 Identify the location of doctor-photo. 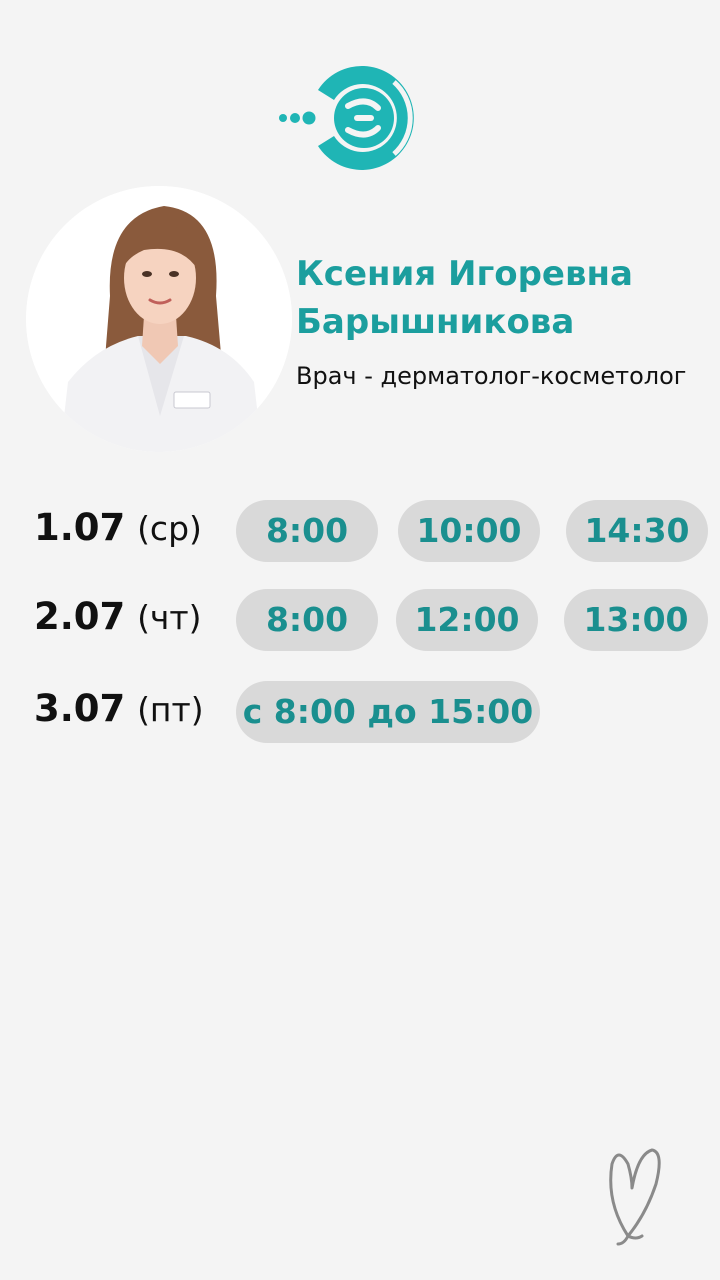
(159, 319).